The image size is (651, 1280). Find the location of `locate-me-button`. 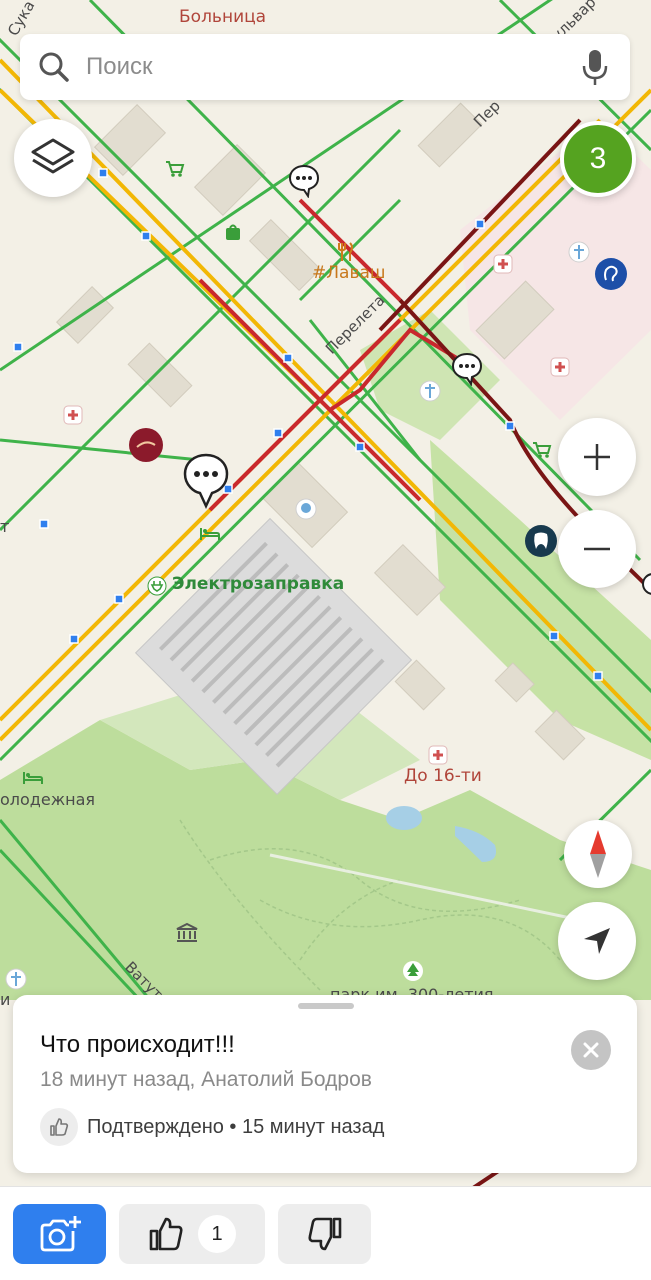

locate-me-button is located at coordinates (597, 941).